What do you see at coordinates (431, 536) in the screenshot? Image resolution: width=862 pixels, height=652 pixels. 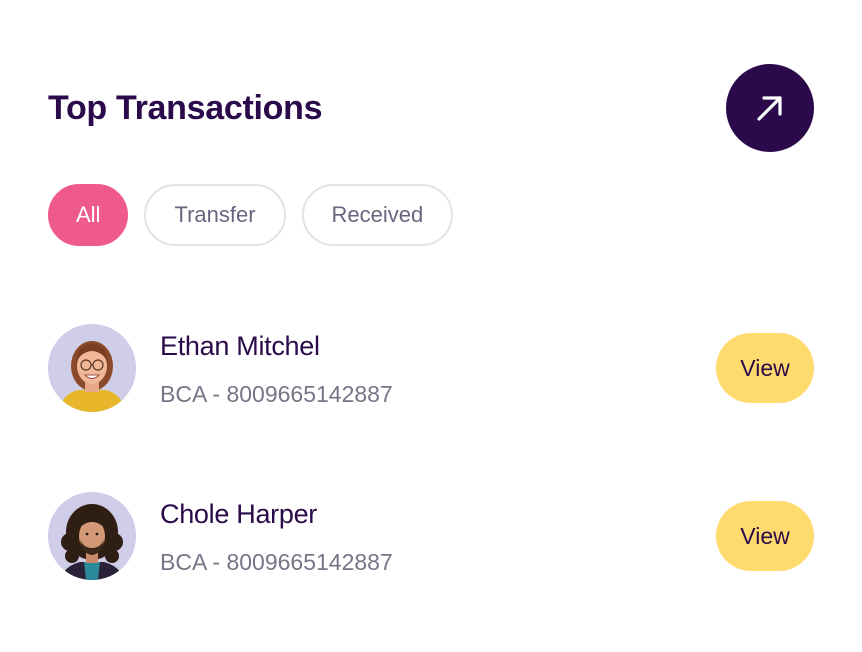 I see `transaction-row: Chole Harper BCA - 8009665142887 View` at bounding box center [431, 536].